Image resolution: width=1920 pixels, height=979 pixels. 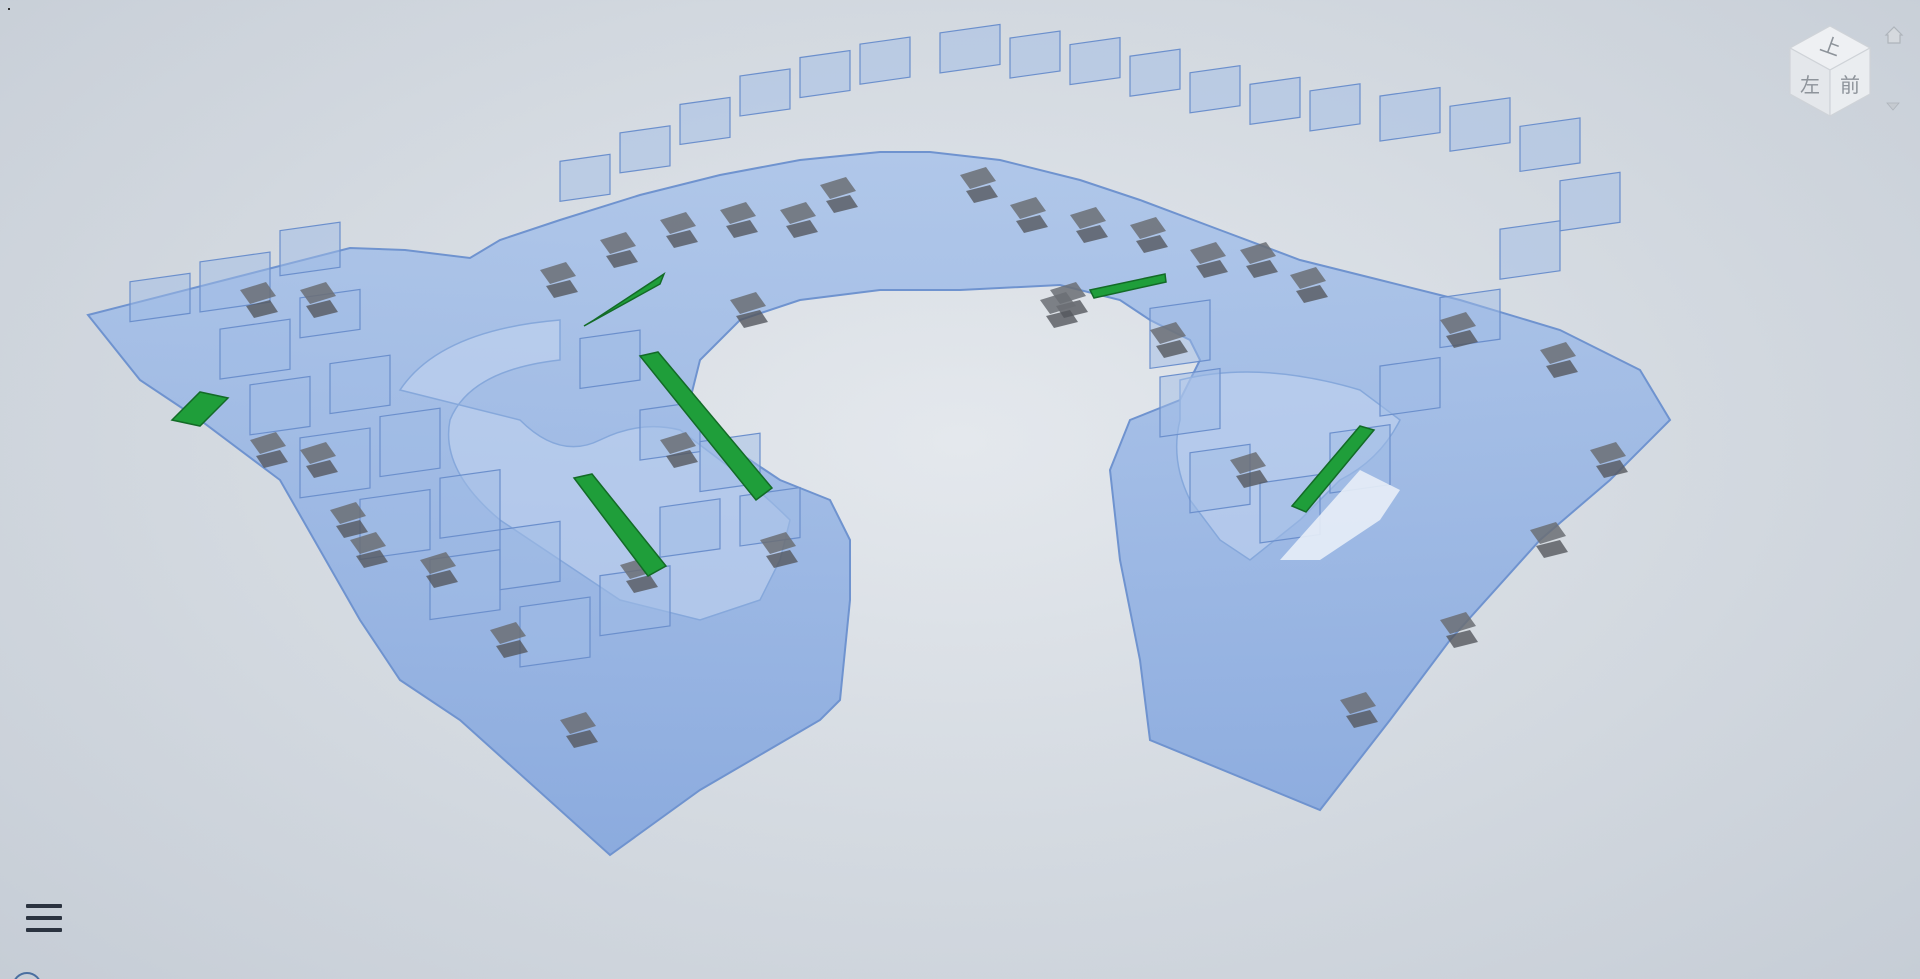 I want to click on hamburger-menu-button, so click(x=44, y=918).